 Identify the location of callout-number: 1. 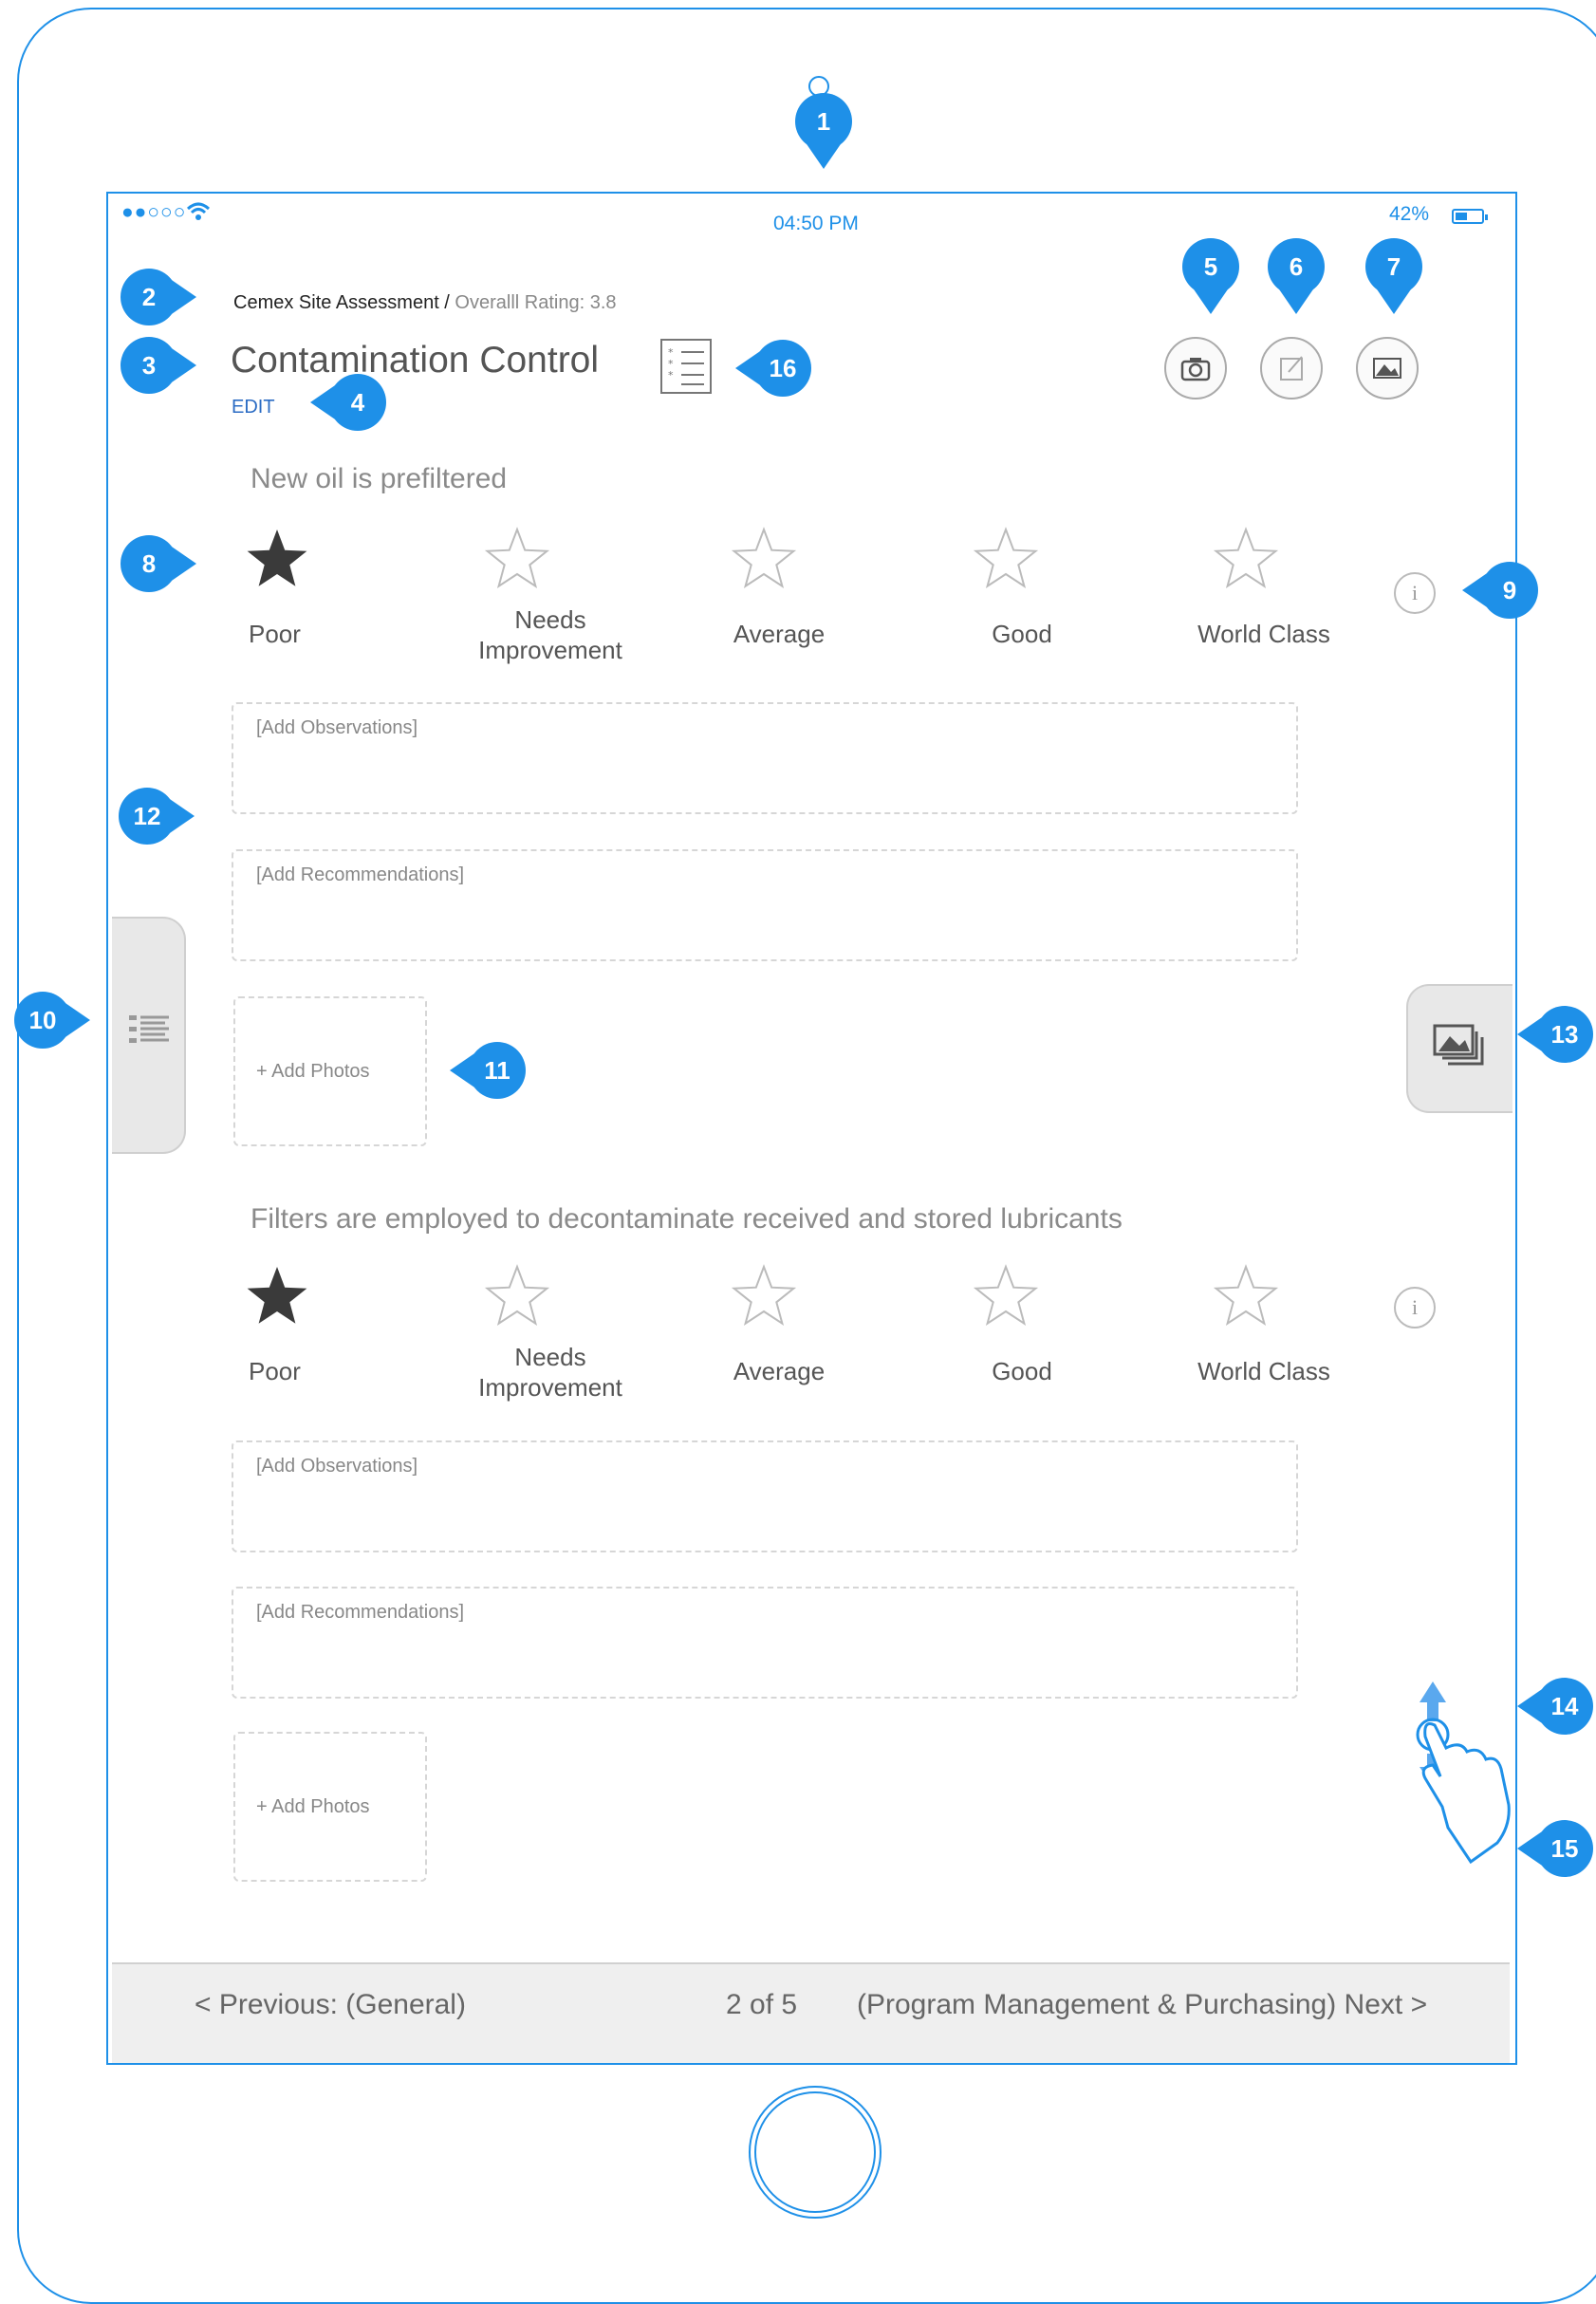
(823, 121).